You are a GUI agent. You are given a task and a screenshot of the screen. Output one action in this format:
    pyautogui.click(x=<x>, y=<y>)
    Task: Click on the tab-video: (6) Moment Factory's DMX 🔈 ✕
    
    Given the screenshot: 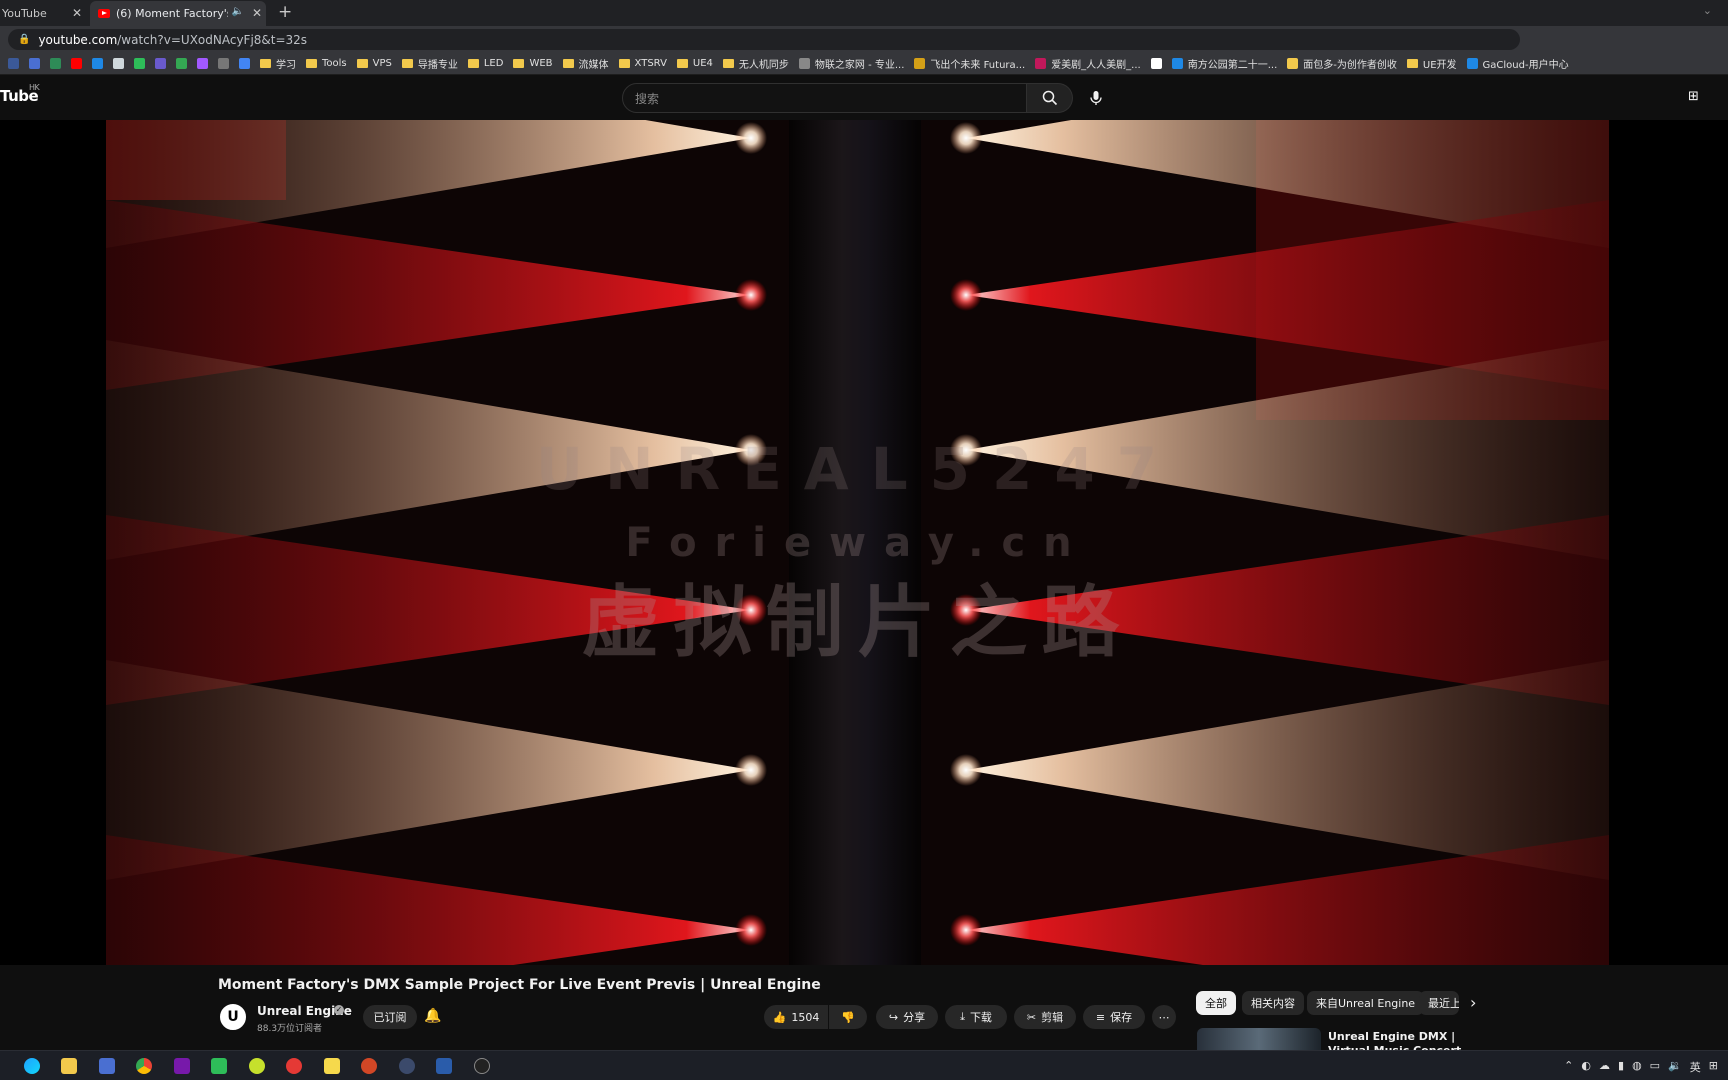 What is the action you would take?
    pyautogui.click(x=178, y=13)
    